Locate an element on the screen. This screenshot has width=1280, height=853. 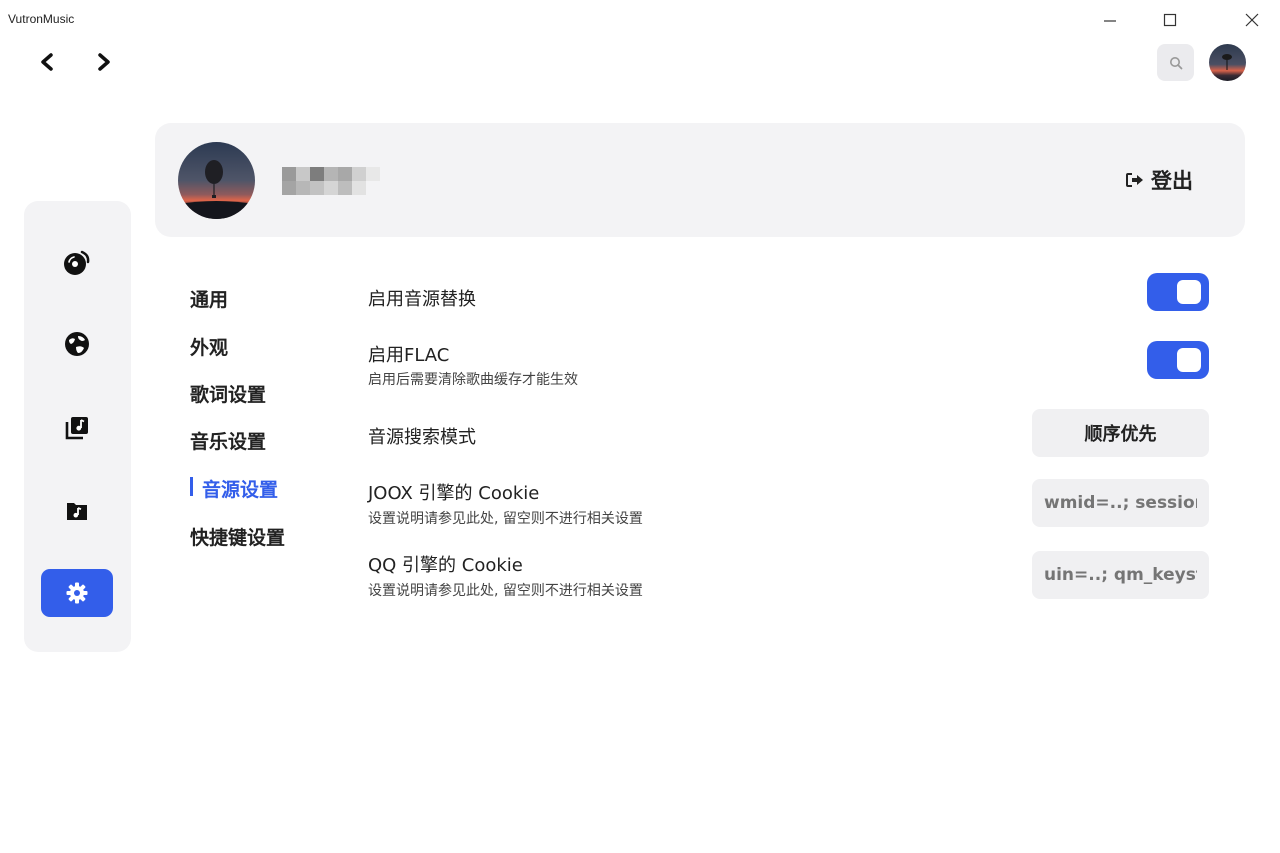
qq-cookie-input is located at coordinates (1120, 575).